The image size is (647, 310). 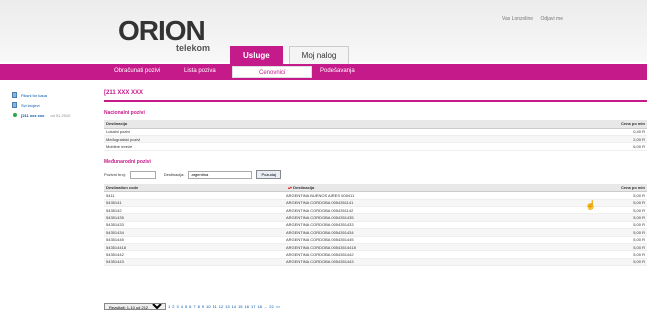 I want to click on page-links: 1 2 3 4 5 6 7 8 9 10 11 12 13 14 15 16 17 18... 22 >>, so click(x=225, y=306).